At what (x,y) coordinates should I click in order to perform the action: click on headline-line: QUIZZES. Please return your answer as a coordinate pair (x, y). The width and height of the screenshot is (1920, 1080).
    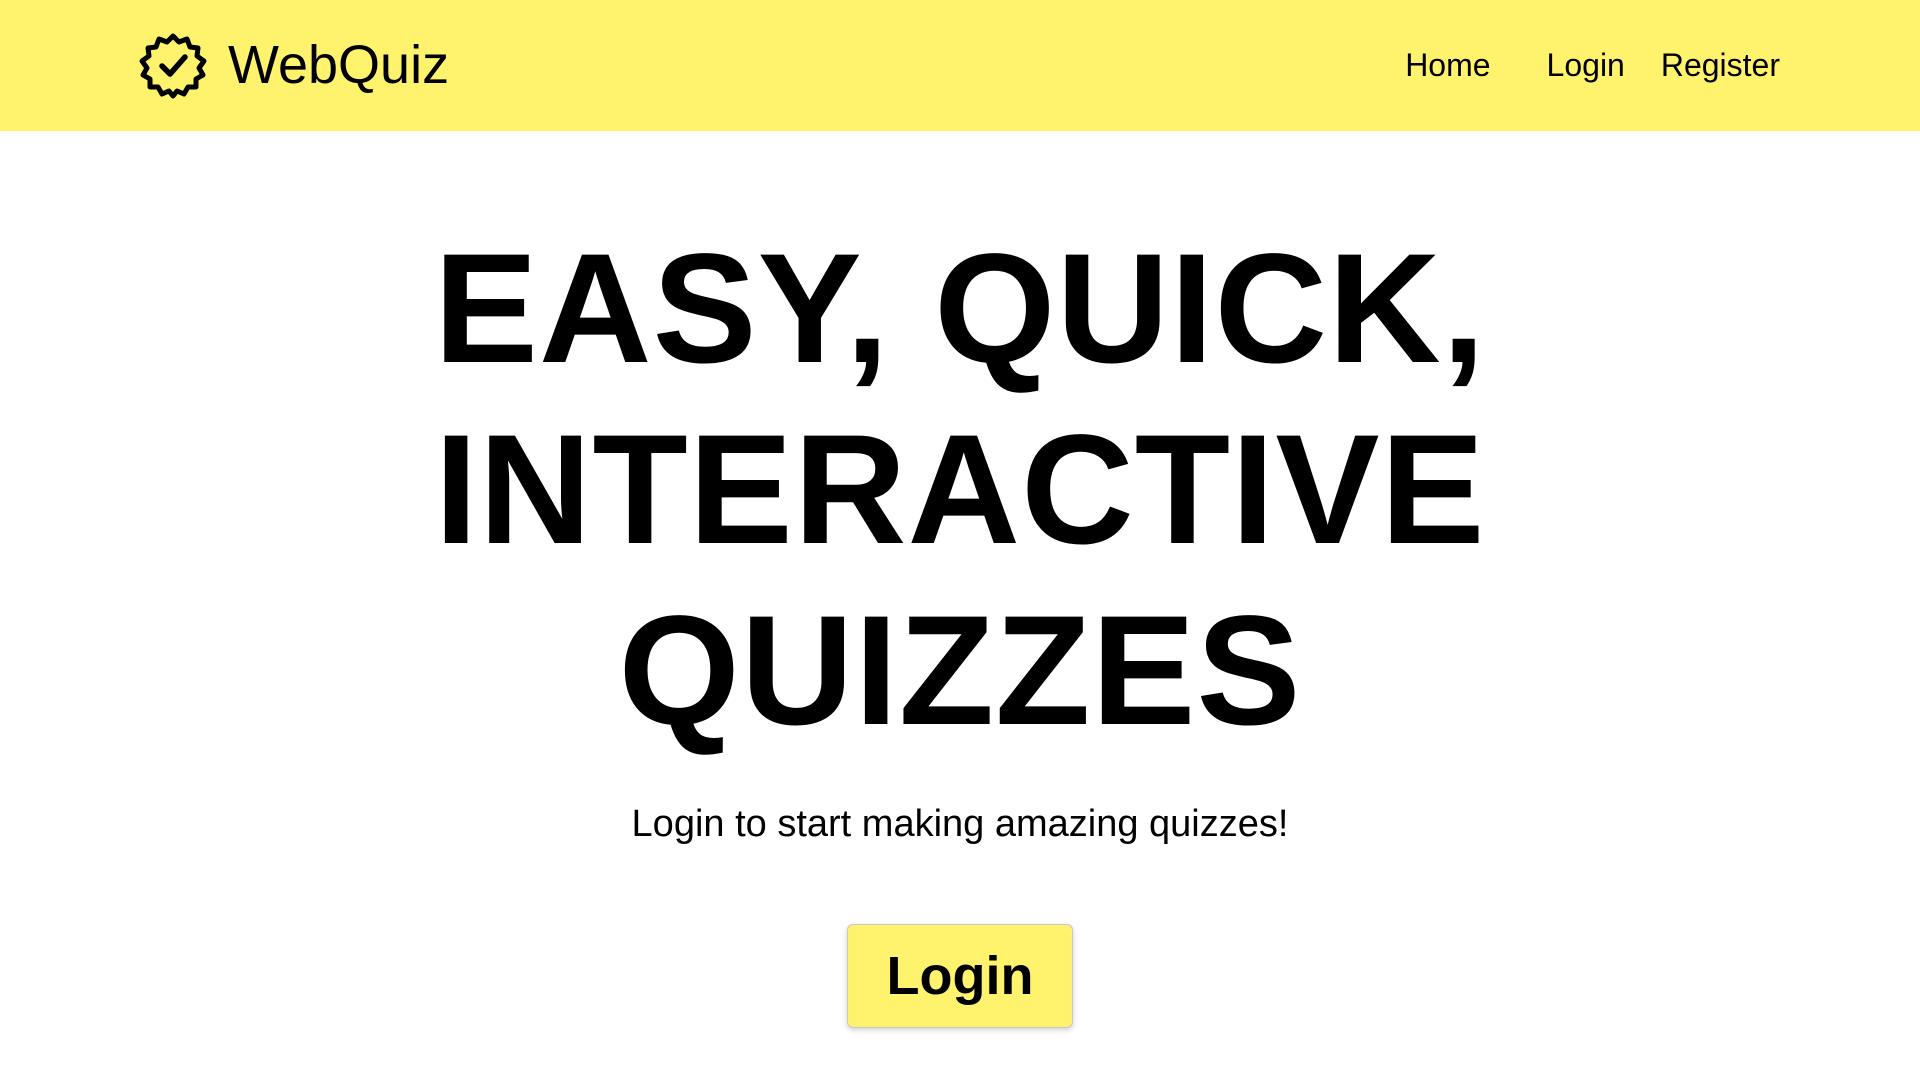
    Looking at the image, I should click on (960, 671).